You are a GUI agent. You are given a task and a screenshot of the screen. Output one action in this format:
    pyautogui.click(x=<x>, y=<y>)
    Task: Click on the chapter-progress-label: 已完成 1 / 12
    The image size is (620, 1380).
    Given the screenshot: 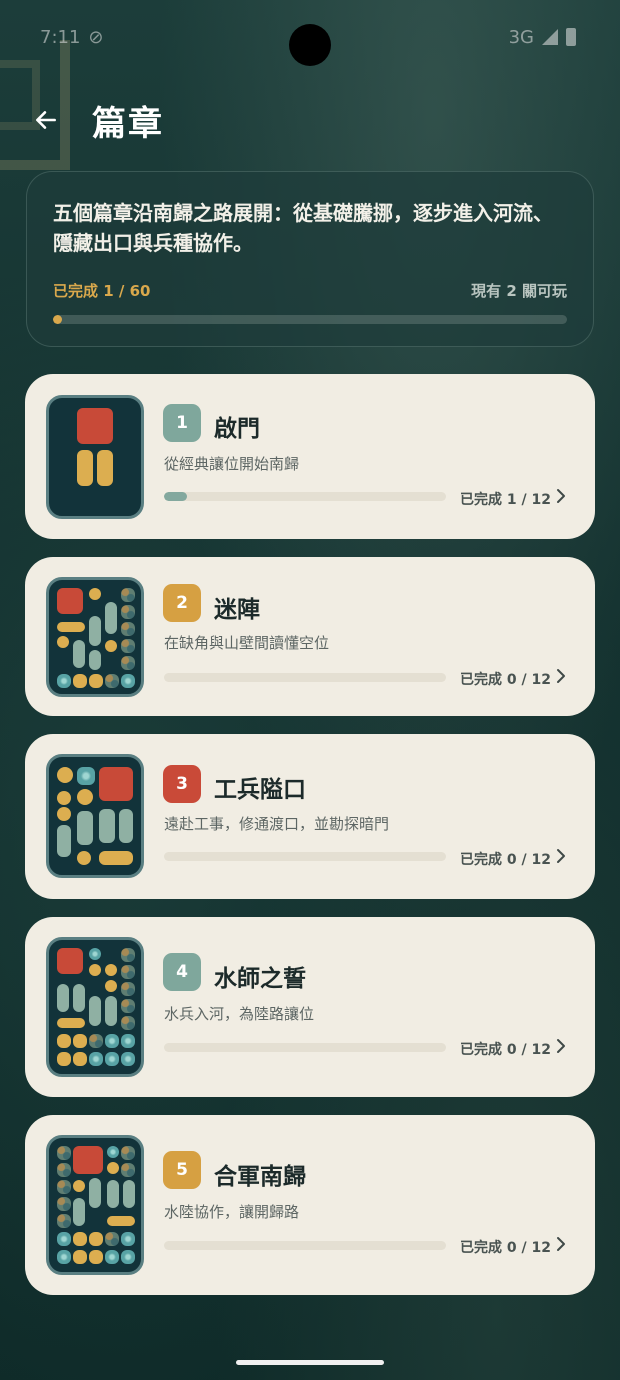 What is the action you would take?
    pyautogui.click(x=505, y=500)
    